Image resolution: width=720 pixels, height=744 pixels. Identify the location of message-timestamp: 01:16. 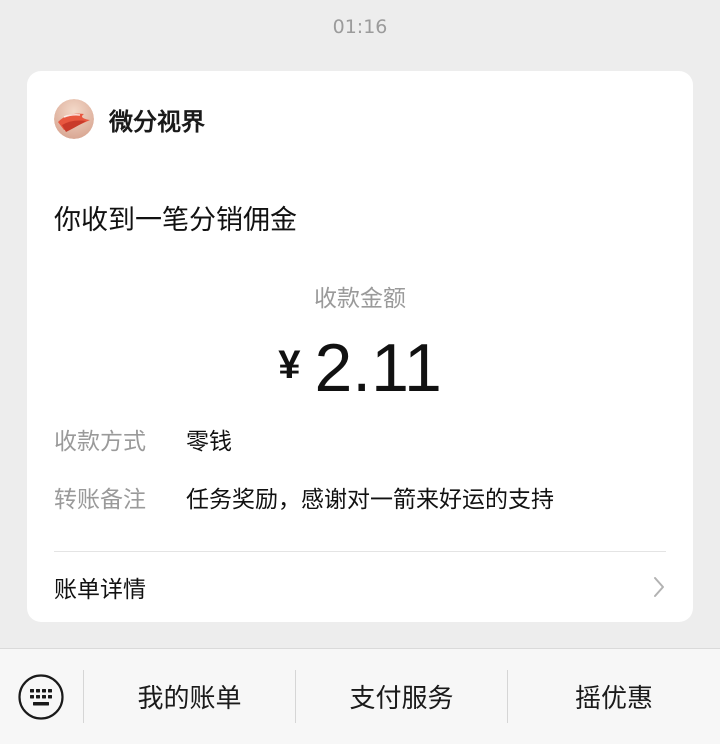
(360, 27).